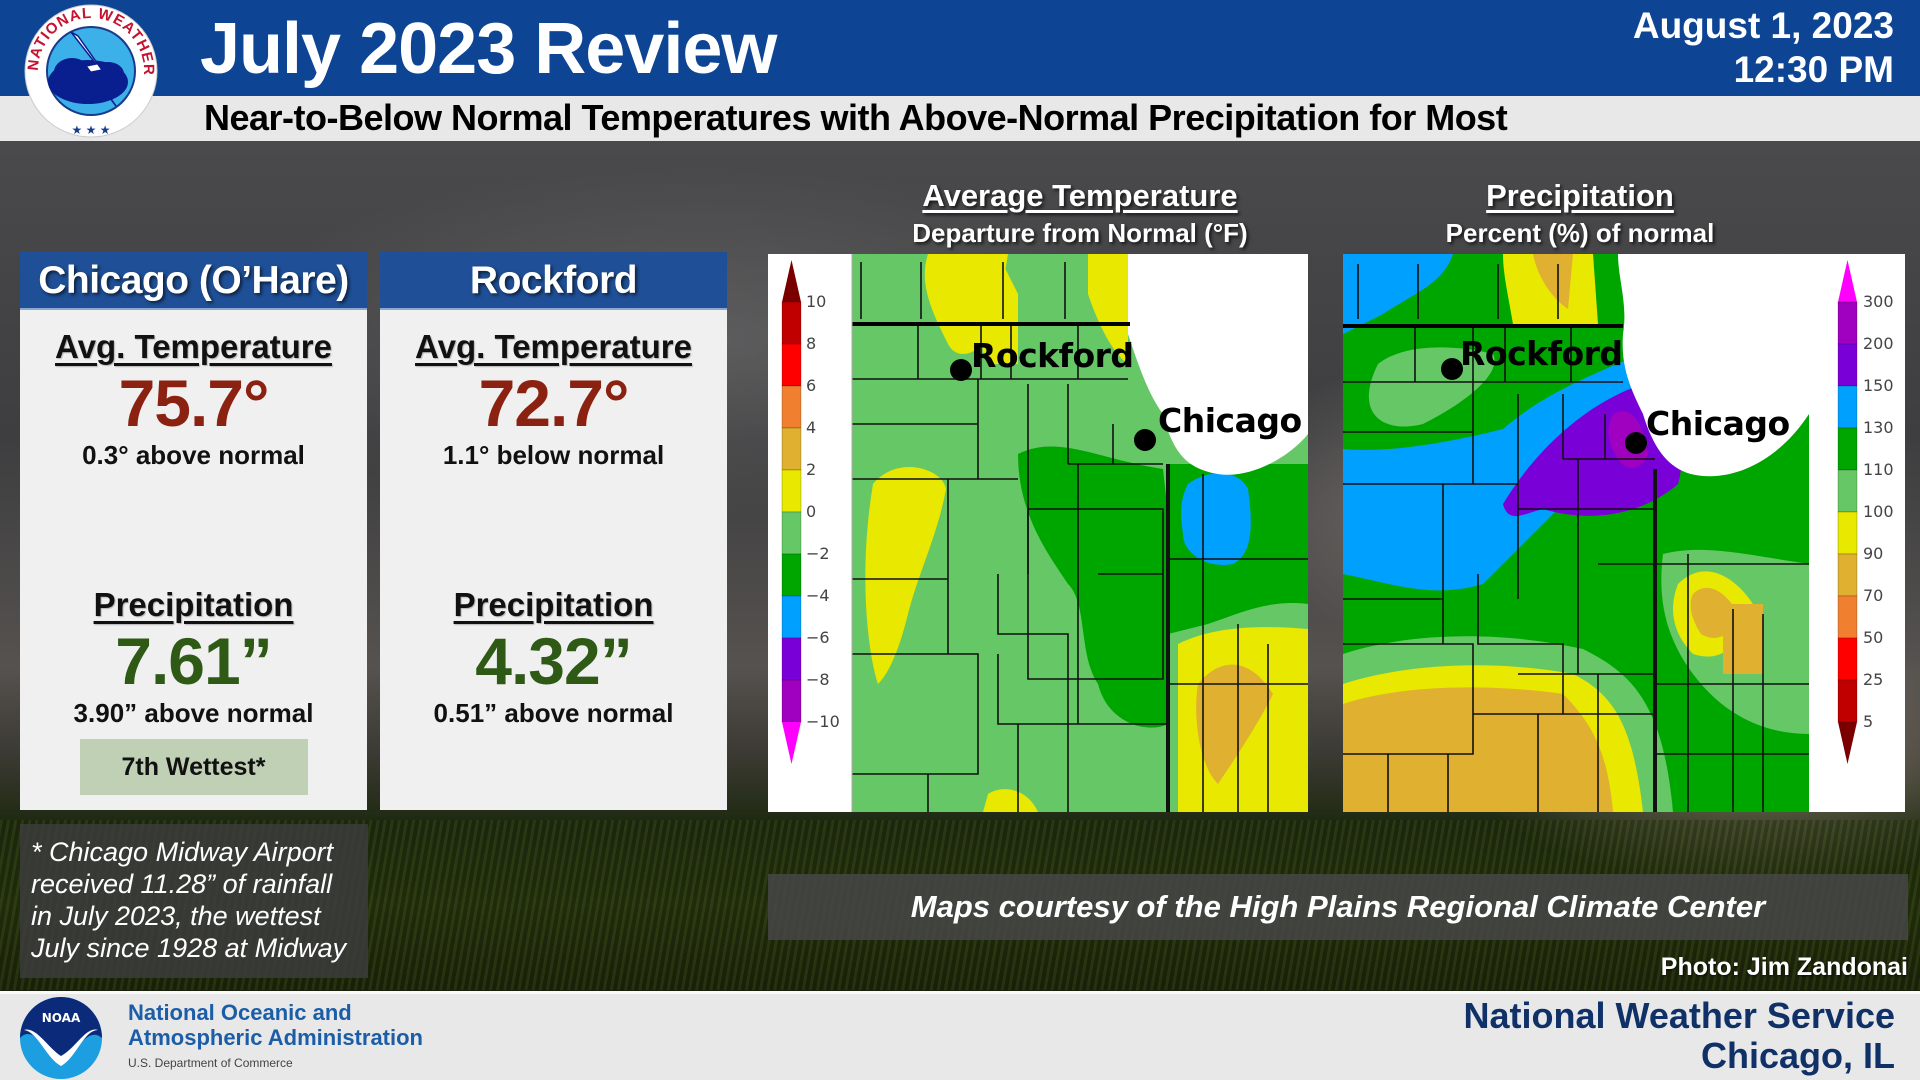 The image size is (1920, 1080). What do you see at coordinates (961, 370) in the screenshot?
I see `rockford-marker` at bounding box center [961, 370].